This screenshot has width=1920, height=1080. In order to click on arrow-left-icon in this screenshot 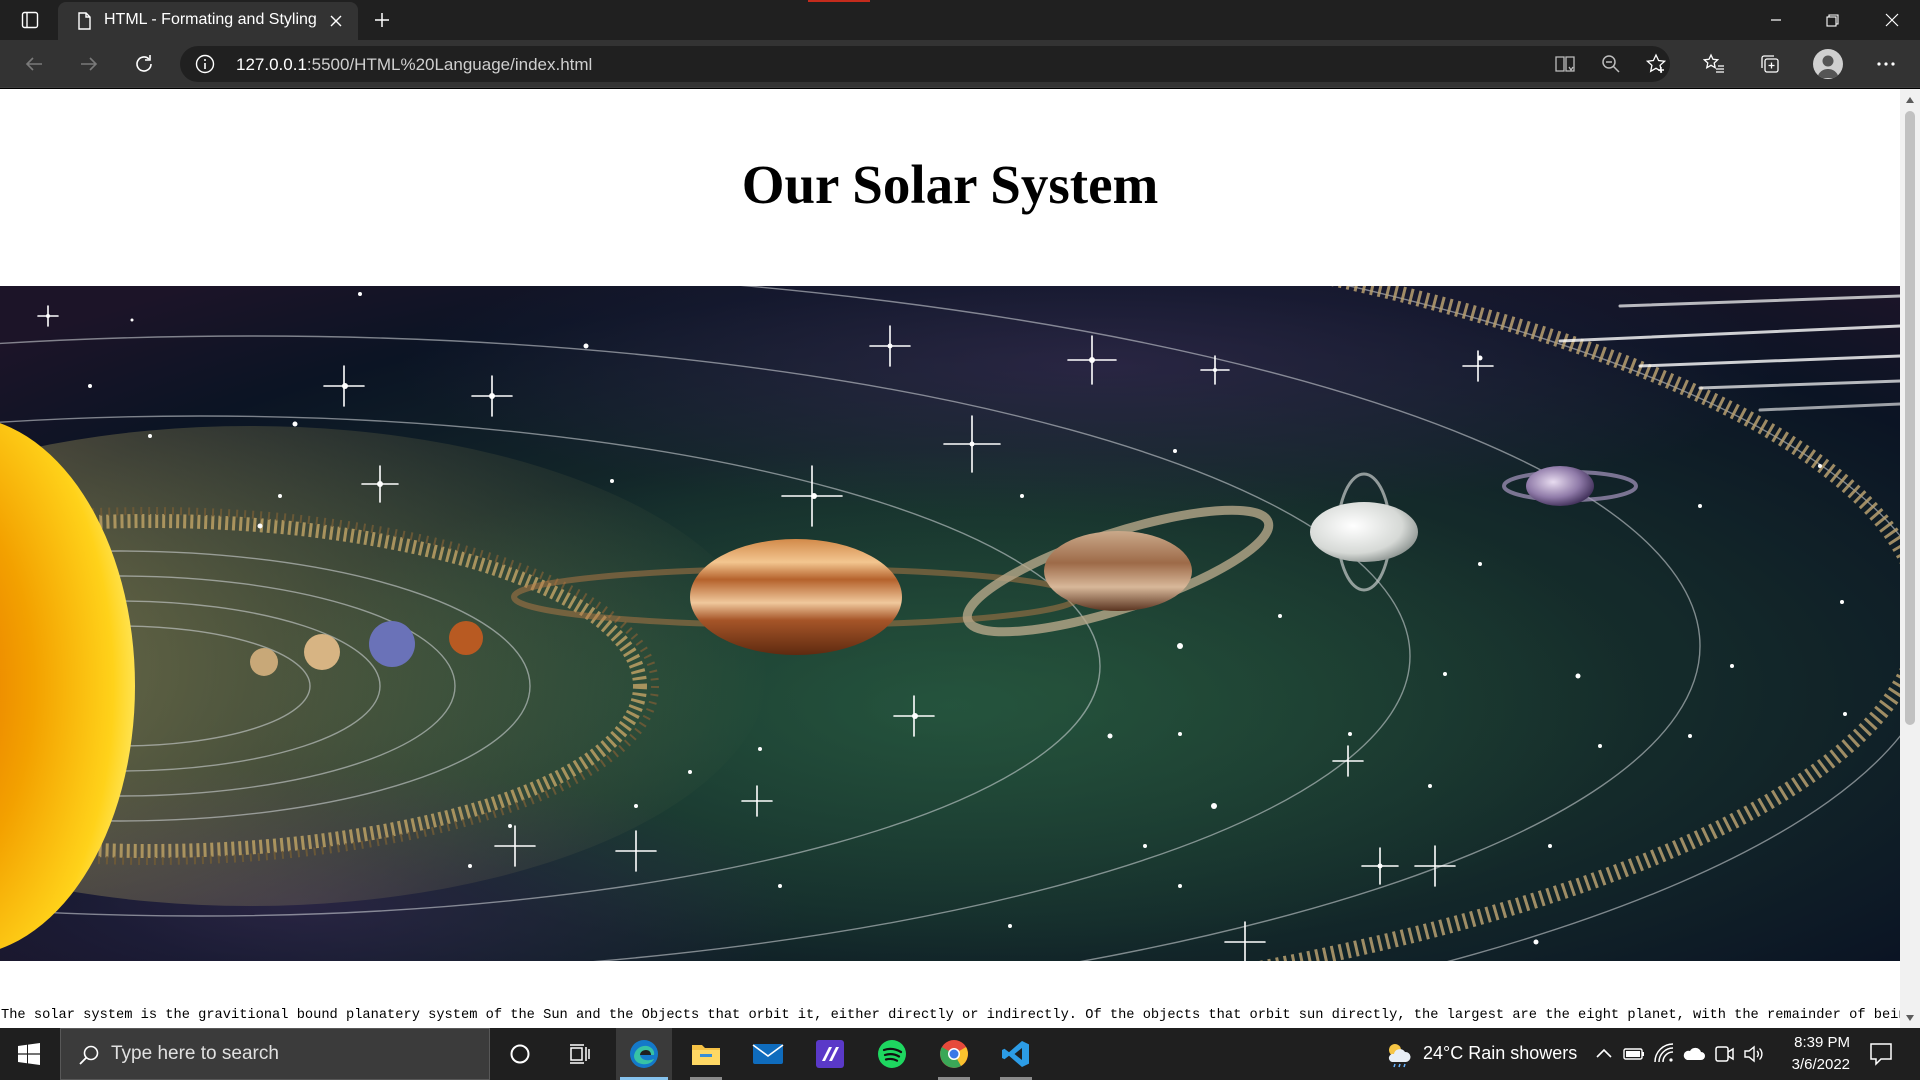, I will do `click(33, 64)`.